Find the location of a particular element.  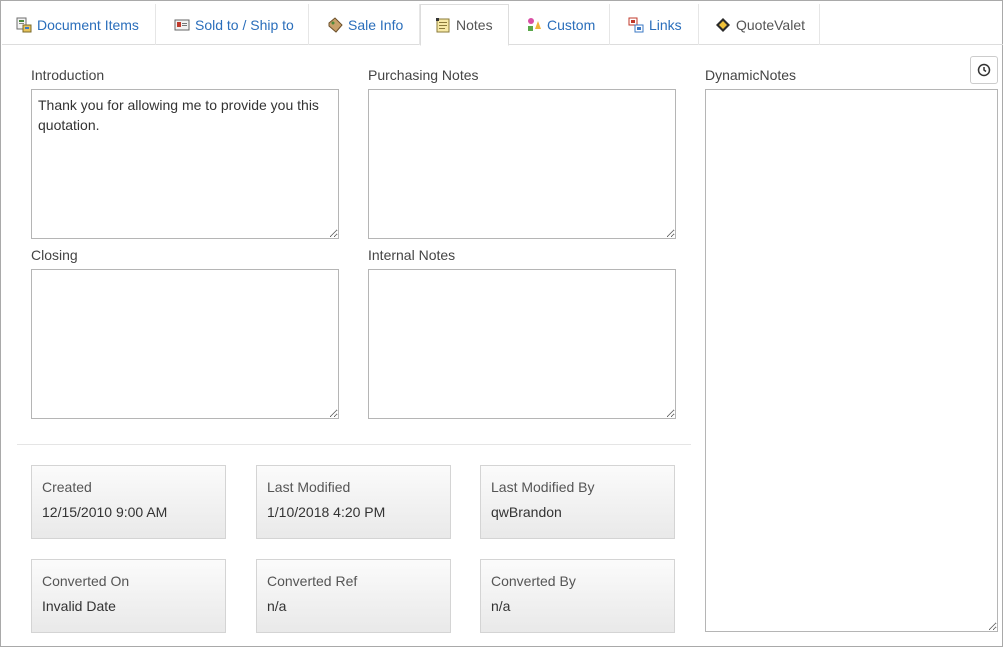

tab-document-items: Document Items is located at coordinates (79, 24).